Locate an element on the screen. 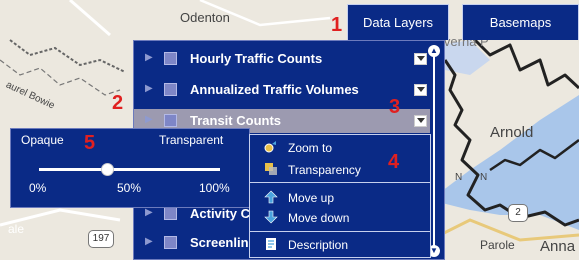  callout-number-2: 2 is located at coordinates (118, 103).